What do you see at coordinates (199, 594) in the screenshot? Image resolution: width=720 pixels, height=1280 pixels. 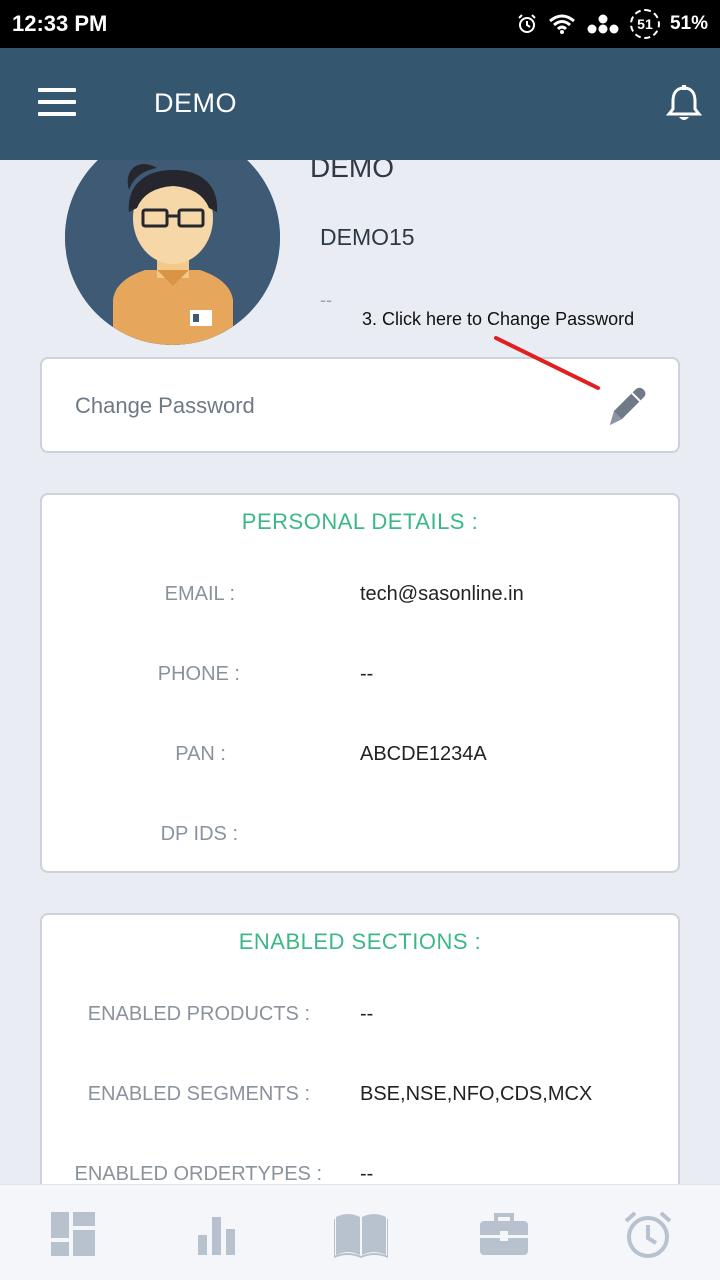 I see `email-label: EMAIL :` at bounding box center [199, 594].